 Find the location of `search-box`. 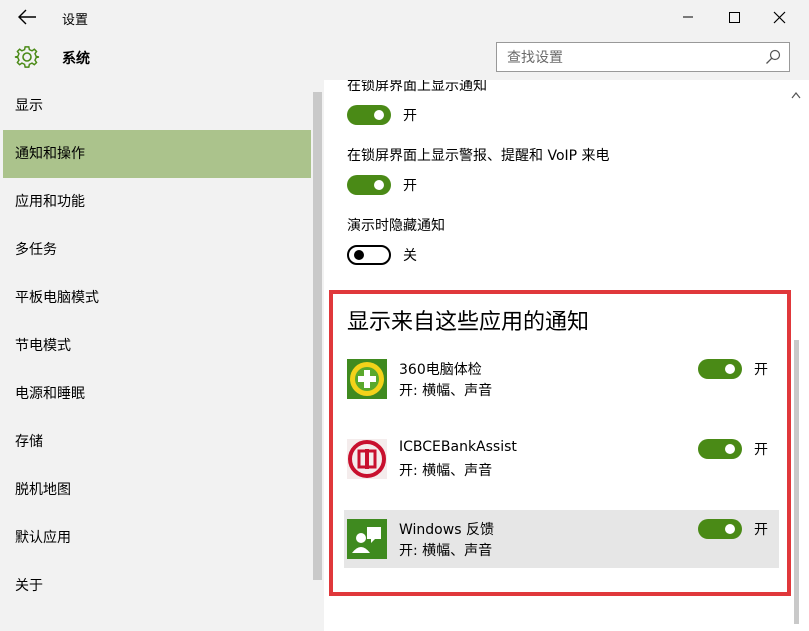

search-box is located at coordinates (643, 57).